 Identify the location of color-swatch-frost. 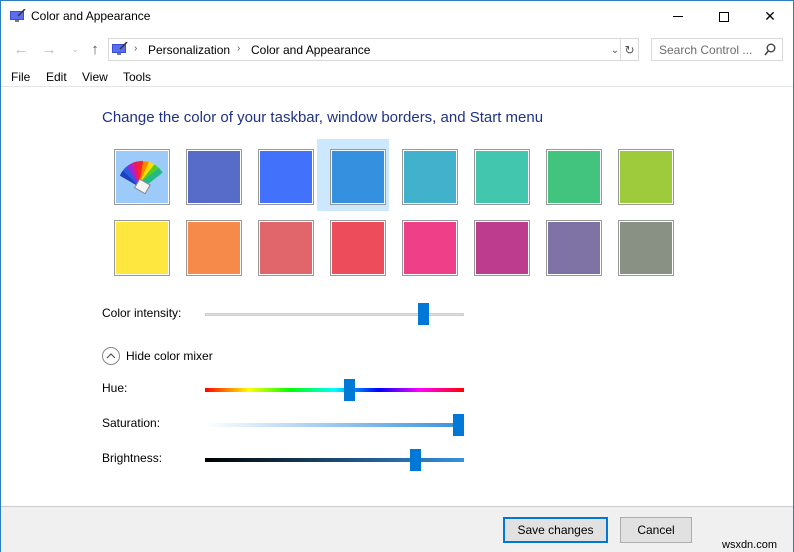
(641, 246).